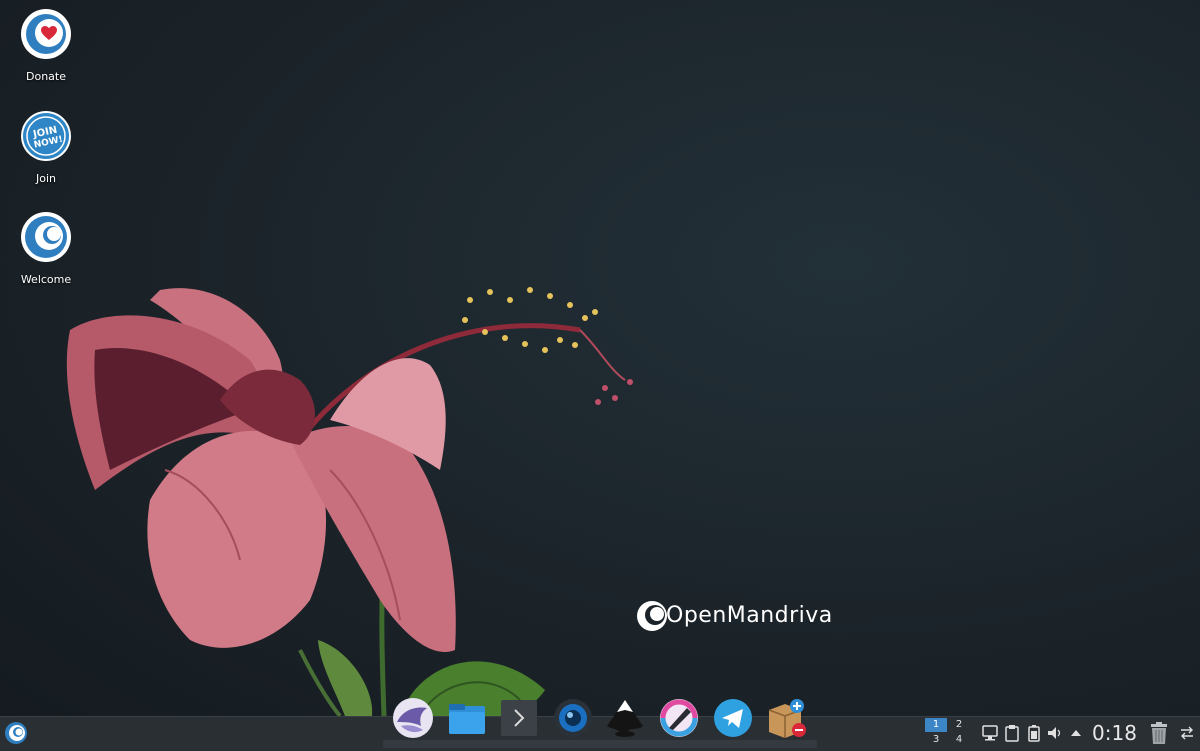 The image size is (1200, 751). I want to click on brand-wordmark: OpenMandriva, so click(749, 615).